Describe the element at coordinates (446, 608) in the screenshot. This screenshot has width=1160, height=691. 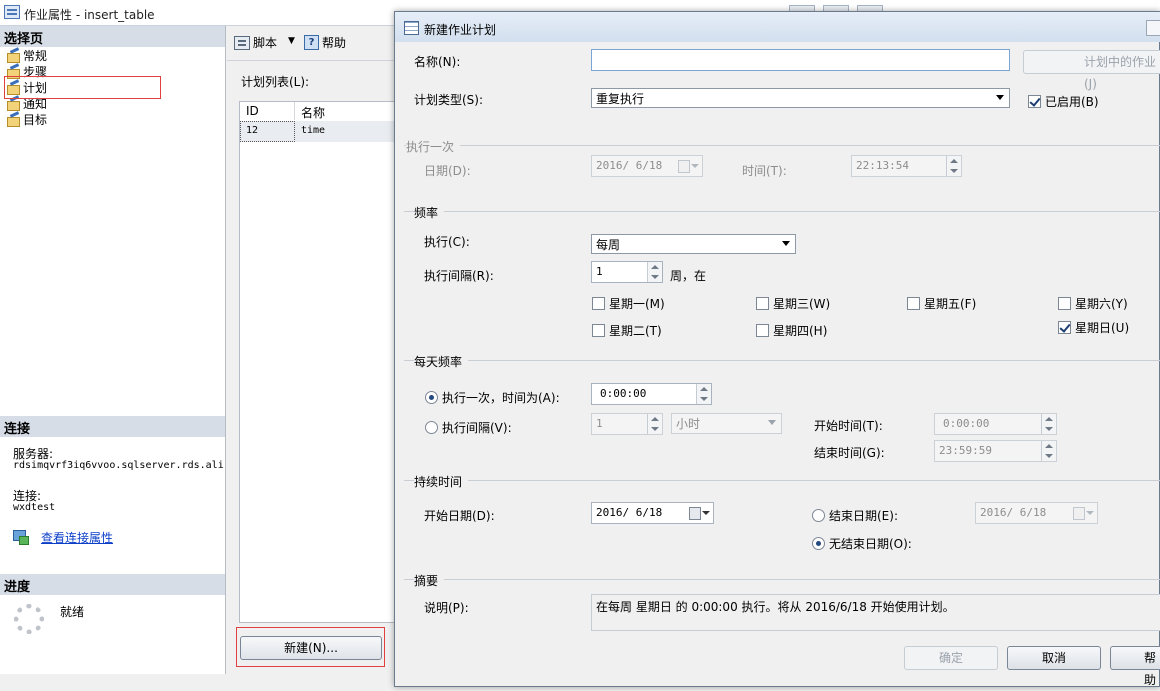
I see `description-label: 说明(P):` at that location.